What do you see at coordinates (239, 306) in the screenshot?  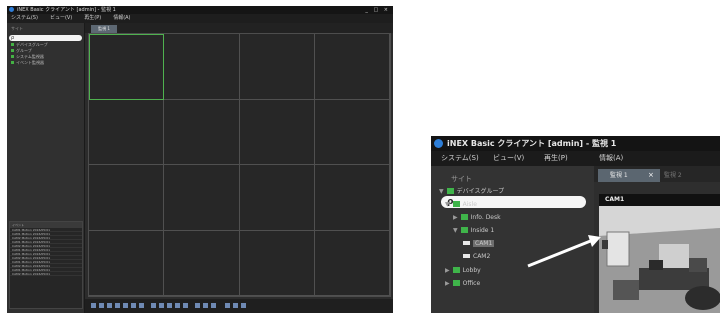 I see `bottom-toolbar` at bounding box center [239, 306].